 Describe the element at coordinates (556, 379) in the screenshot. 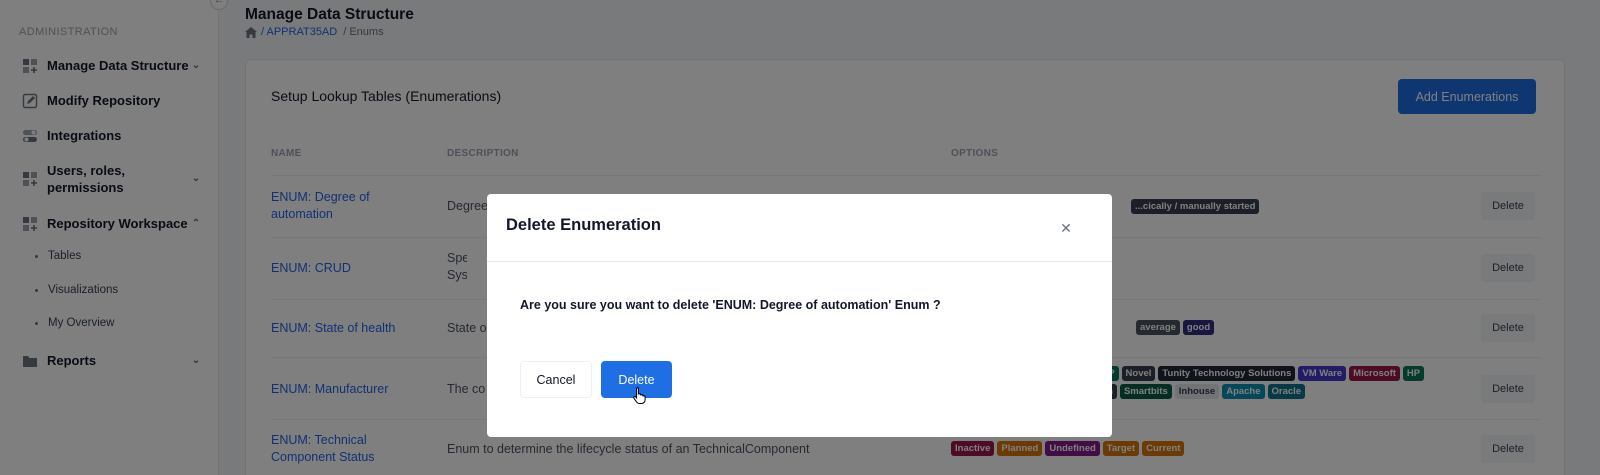

I see `cancel-button: Cancel` at that location.